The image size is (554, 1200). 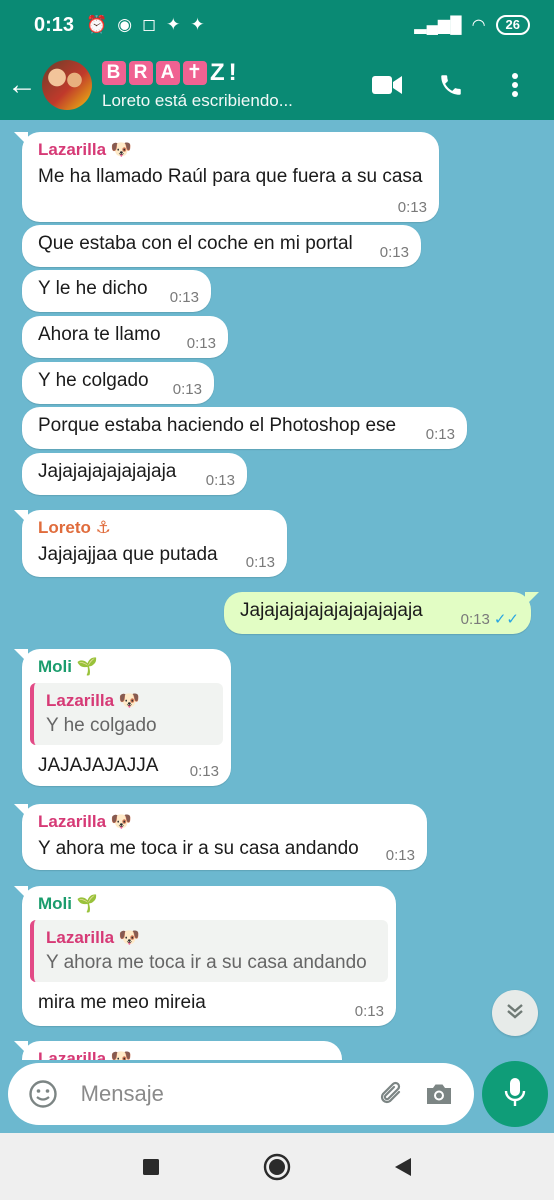 I want to click on message-text: Que estaba con el coche en mi portal, so click(x=195, y=243).